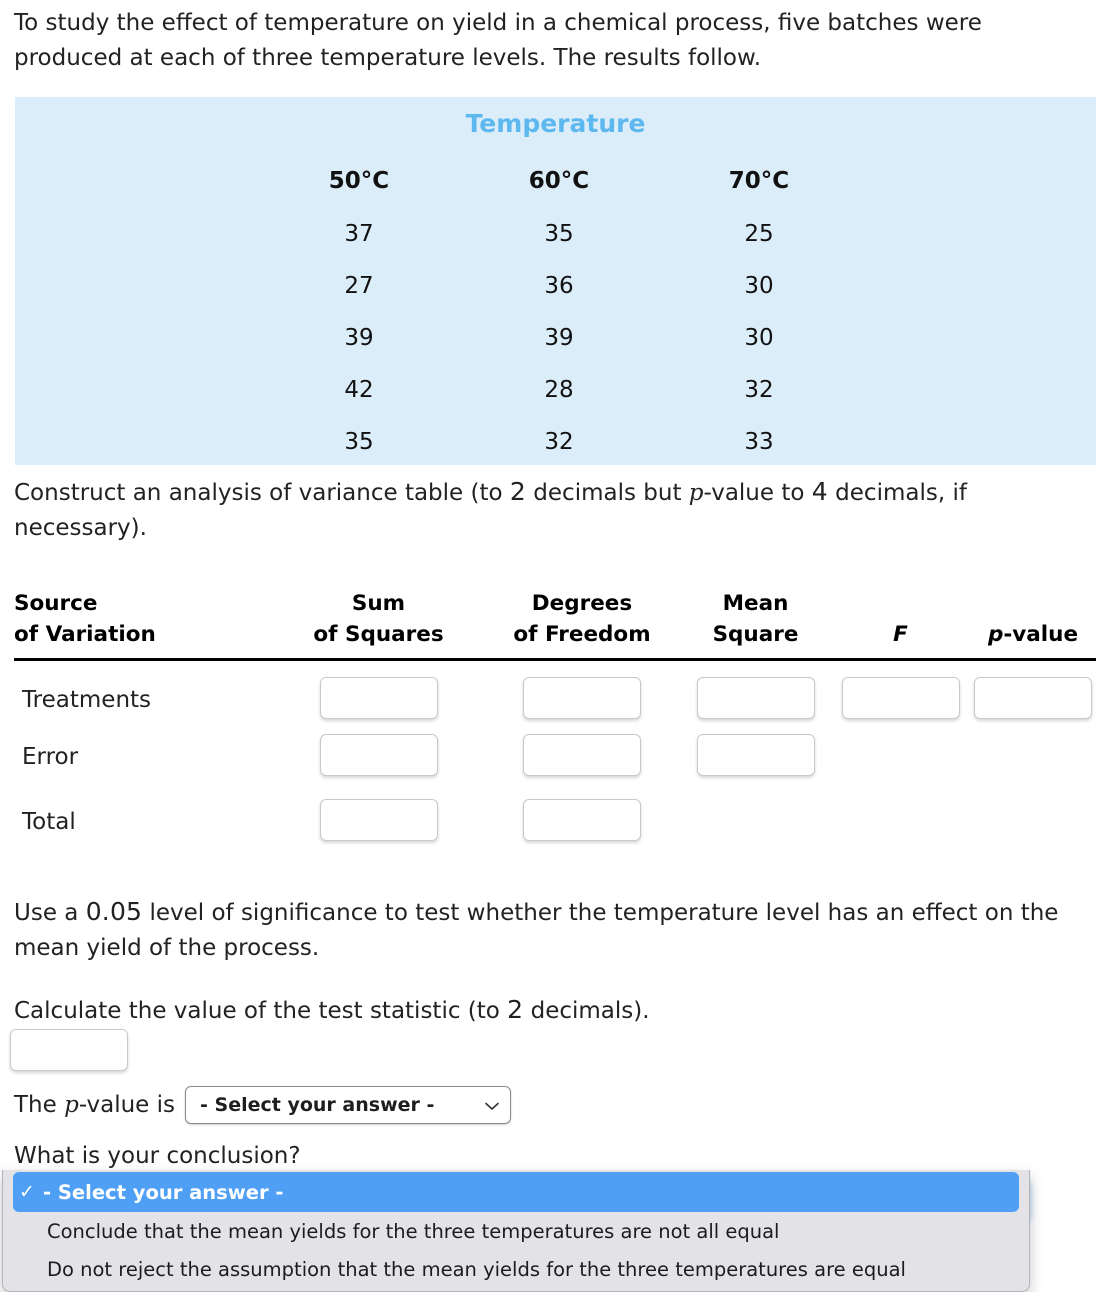 This screenshot has height=1292, width=1096. I want to click on data-cell: 36, so click(559, 286).